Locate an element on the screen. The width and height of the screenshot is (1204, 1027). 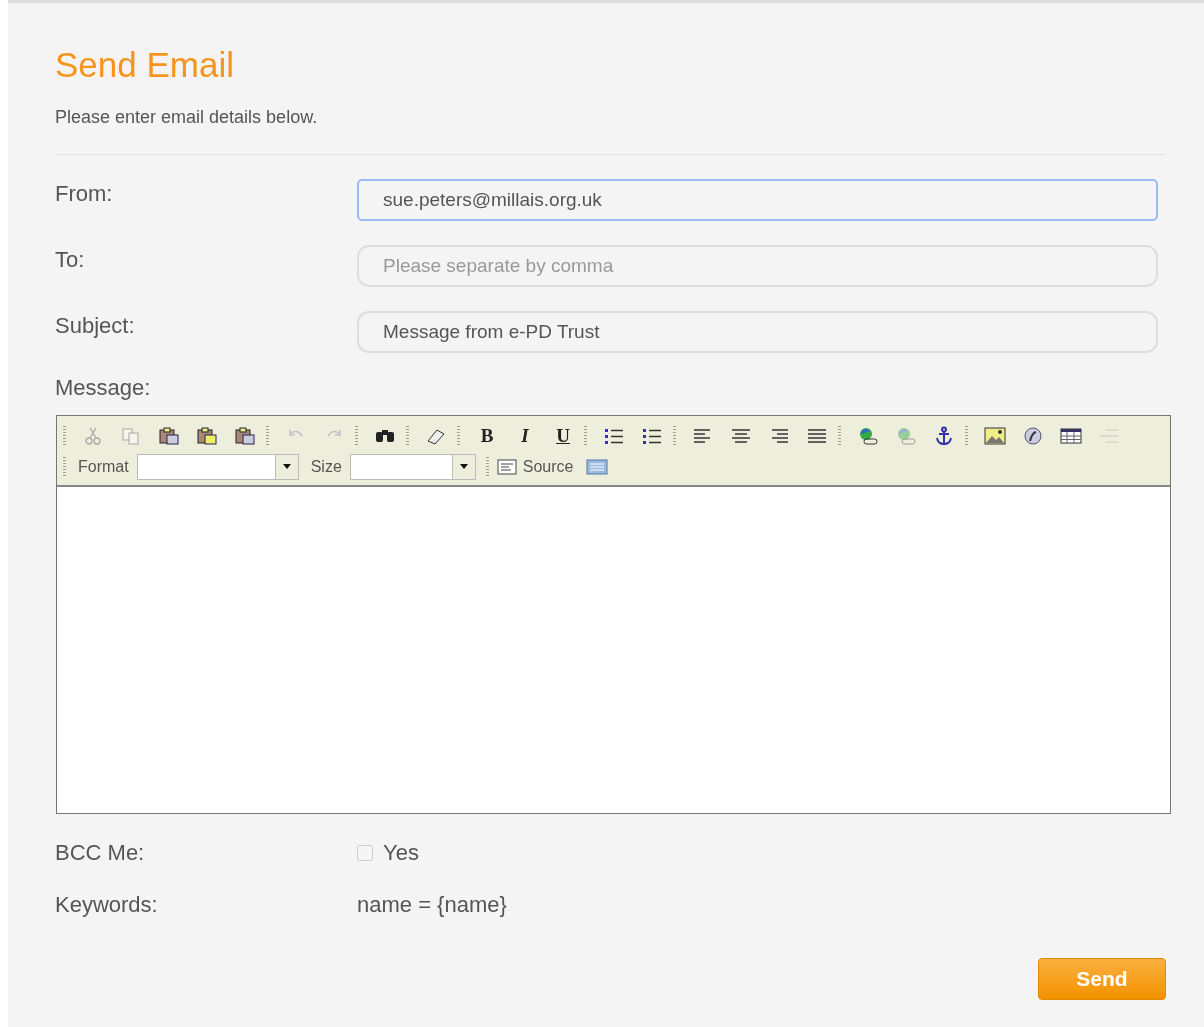
flash-icon is located at coordinates (1033, 435).